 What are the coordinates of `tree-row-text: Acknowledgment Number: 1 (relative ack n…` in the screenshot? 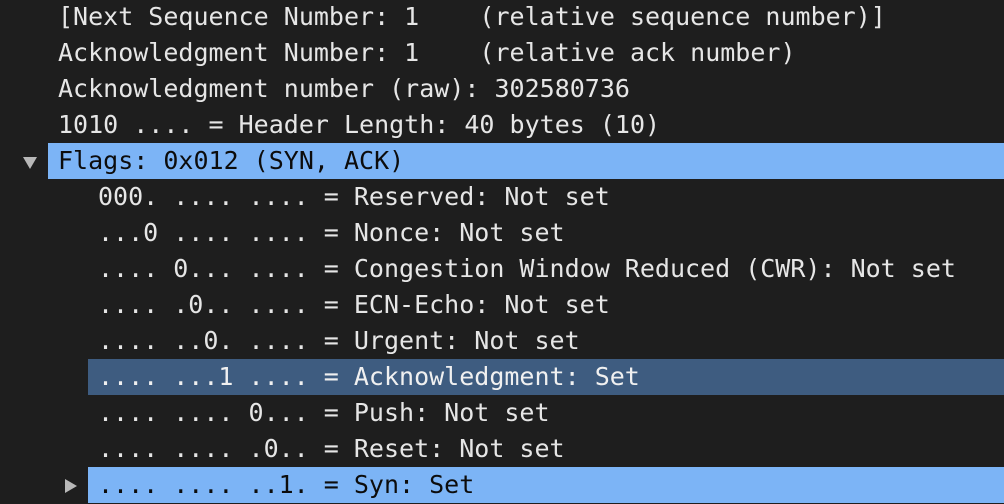 It's located at (427, 52).